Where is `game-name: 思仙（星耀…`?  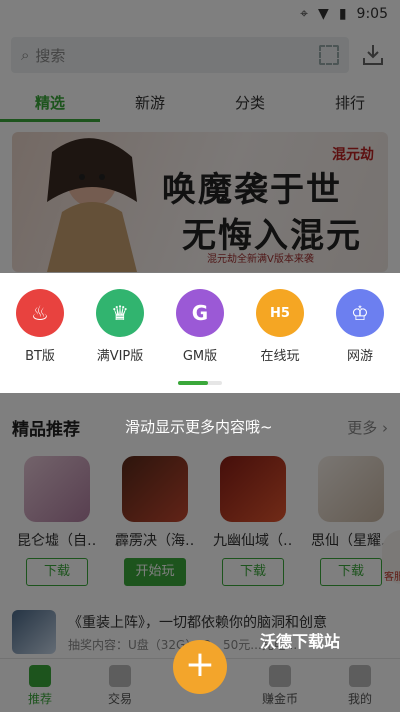 game-name: 思仙（星耀… is located at coordinates (351, 541).